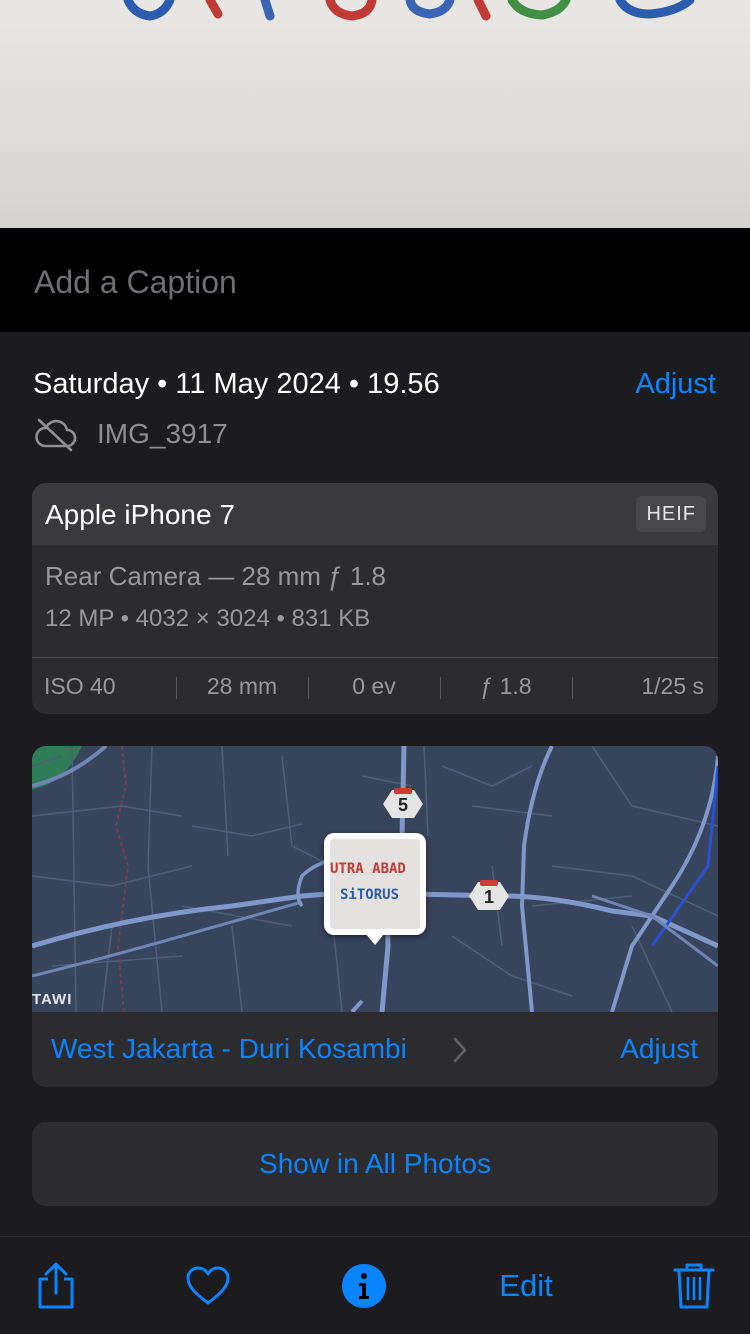 This screenshot has height=1334, width=750. I want to click on photo-letters, so click(409, 10).